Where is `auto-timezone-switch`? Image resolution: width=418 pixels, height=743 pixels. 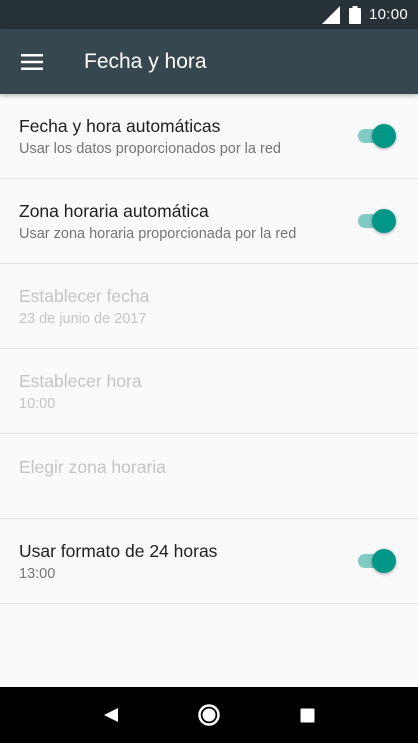
auto-timezone-switch is located at coordinates (376, 221).